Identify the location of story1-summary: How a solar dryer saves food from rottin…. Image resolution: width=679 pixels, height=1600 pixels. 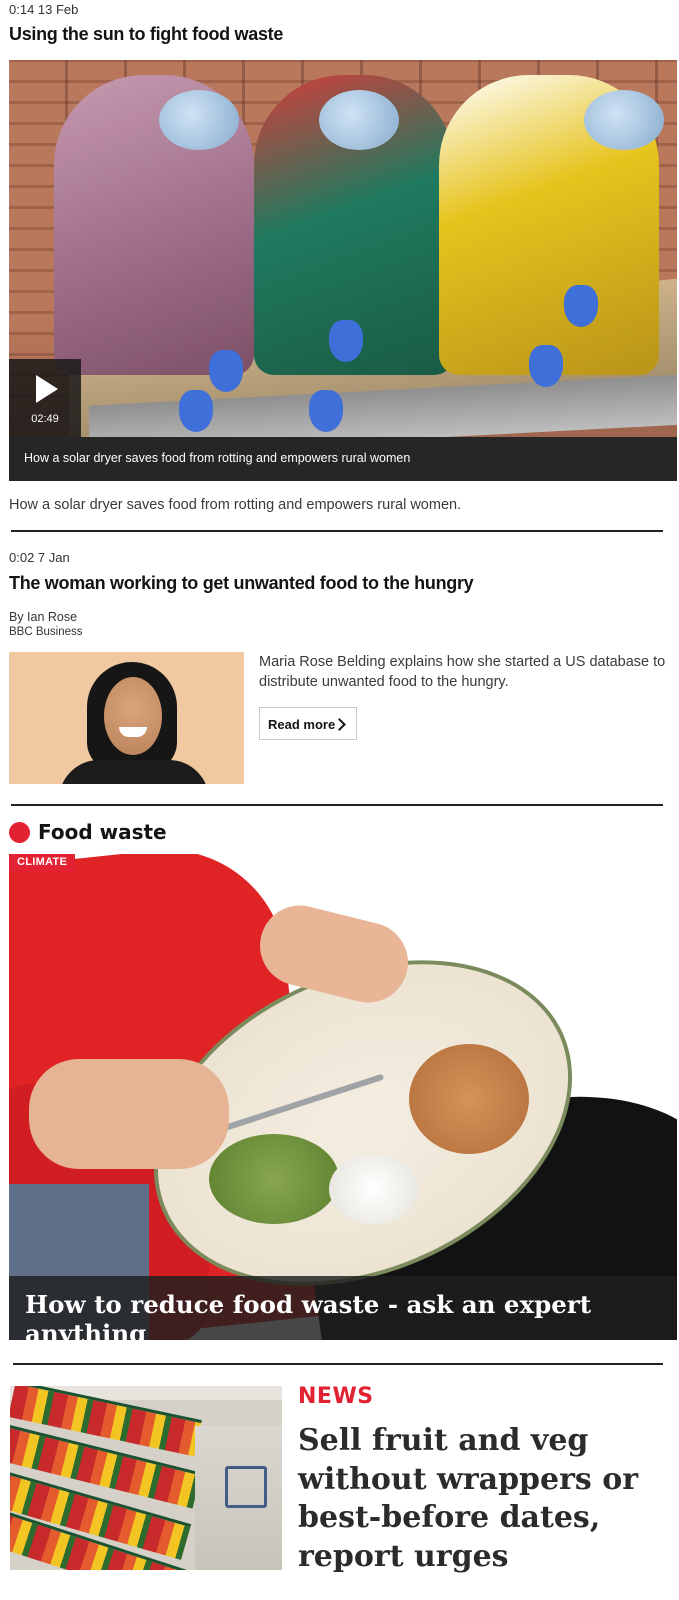
(235, 505).